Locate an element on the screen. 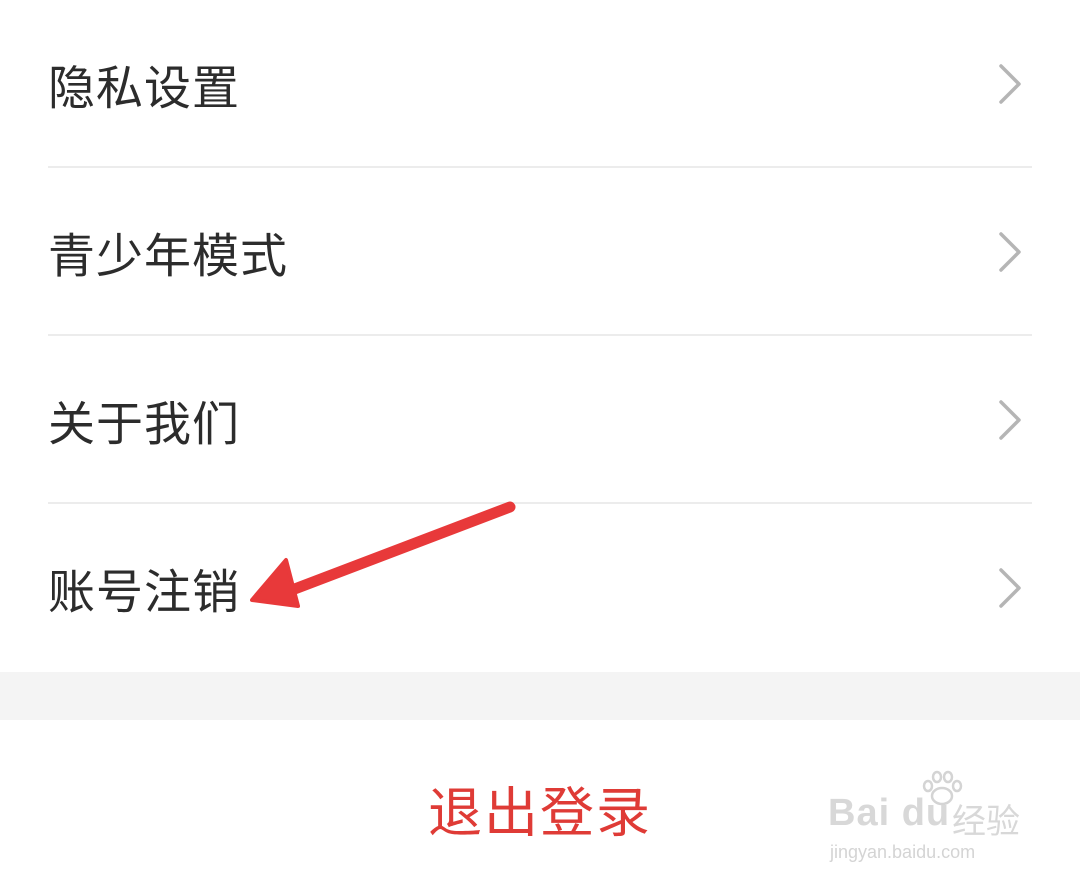  logout-label: 退出登录 is located at coordinates (540, 813).